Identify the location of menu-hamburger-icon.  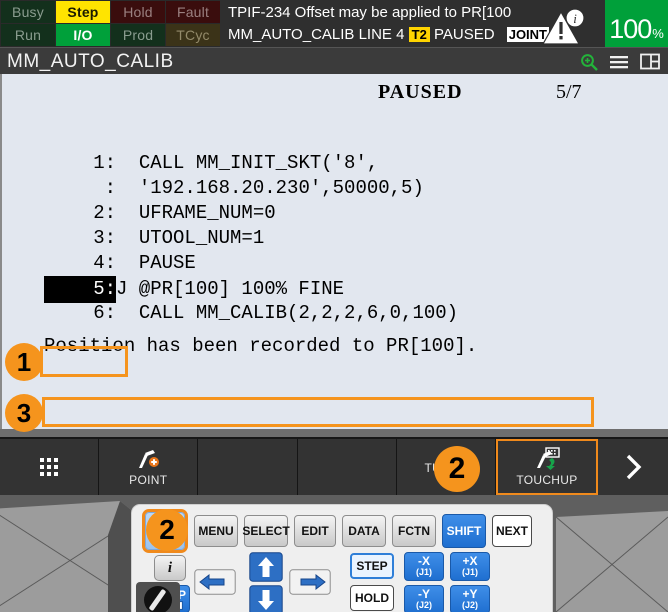
(619, 62).